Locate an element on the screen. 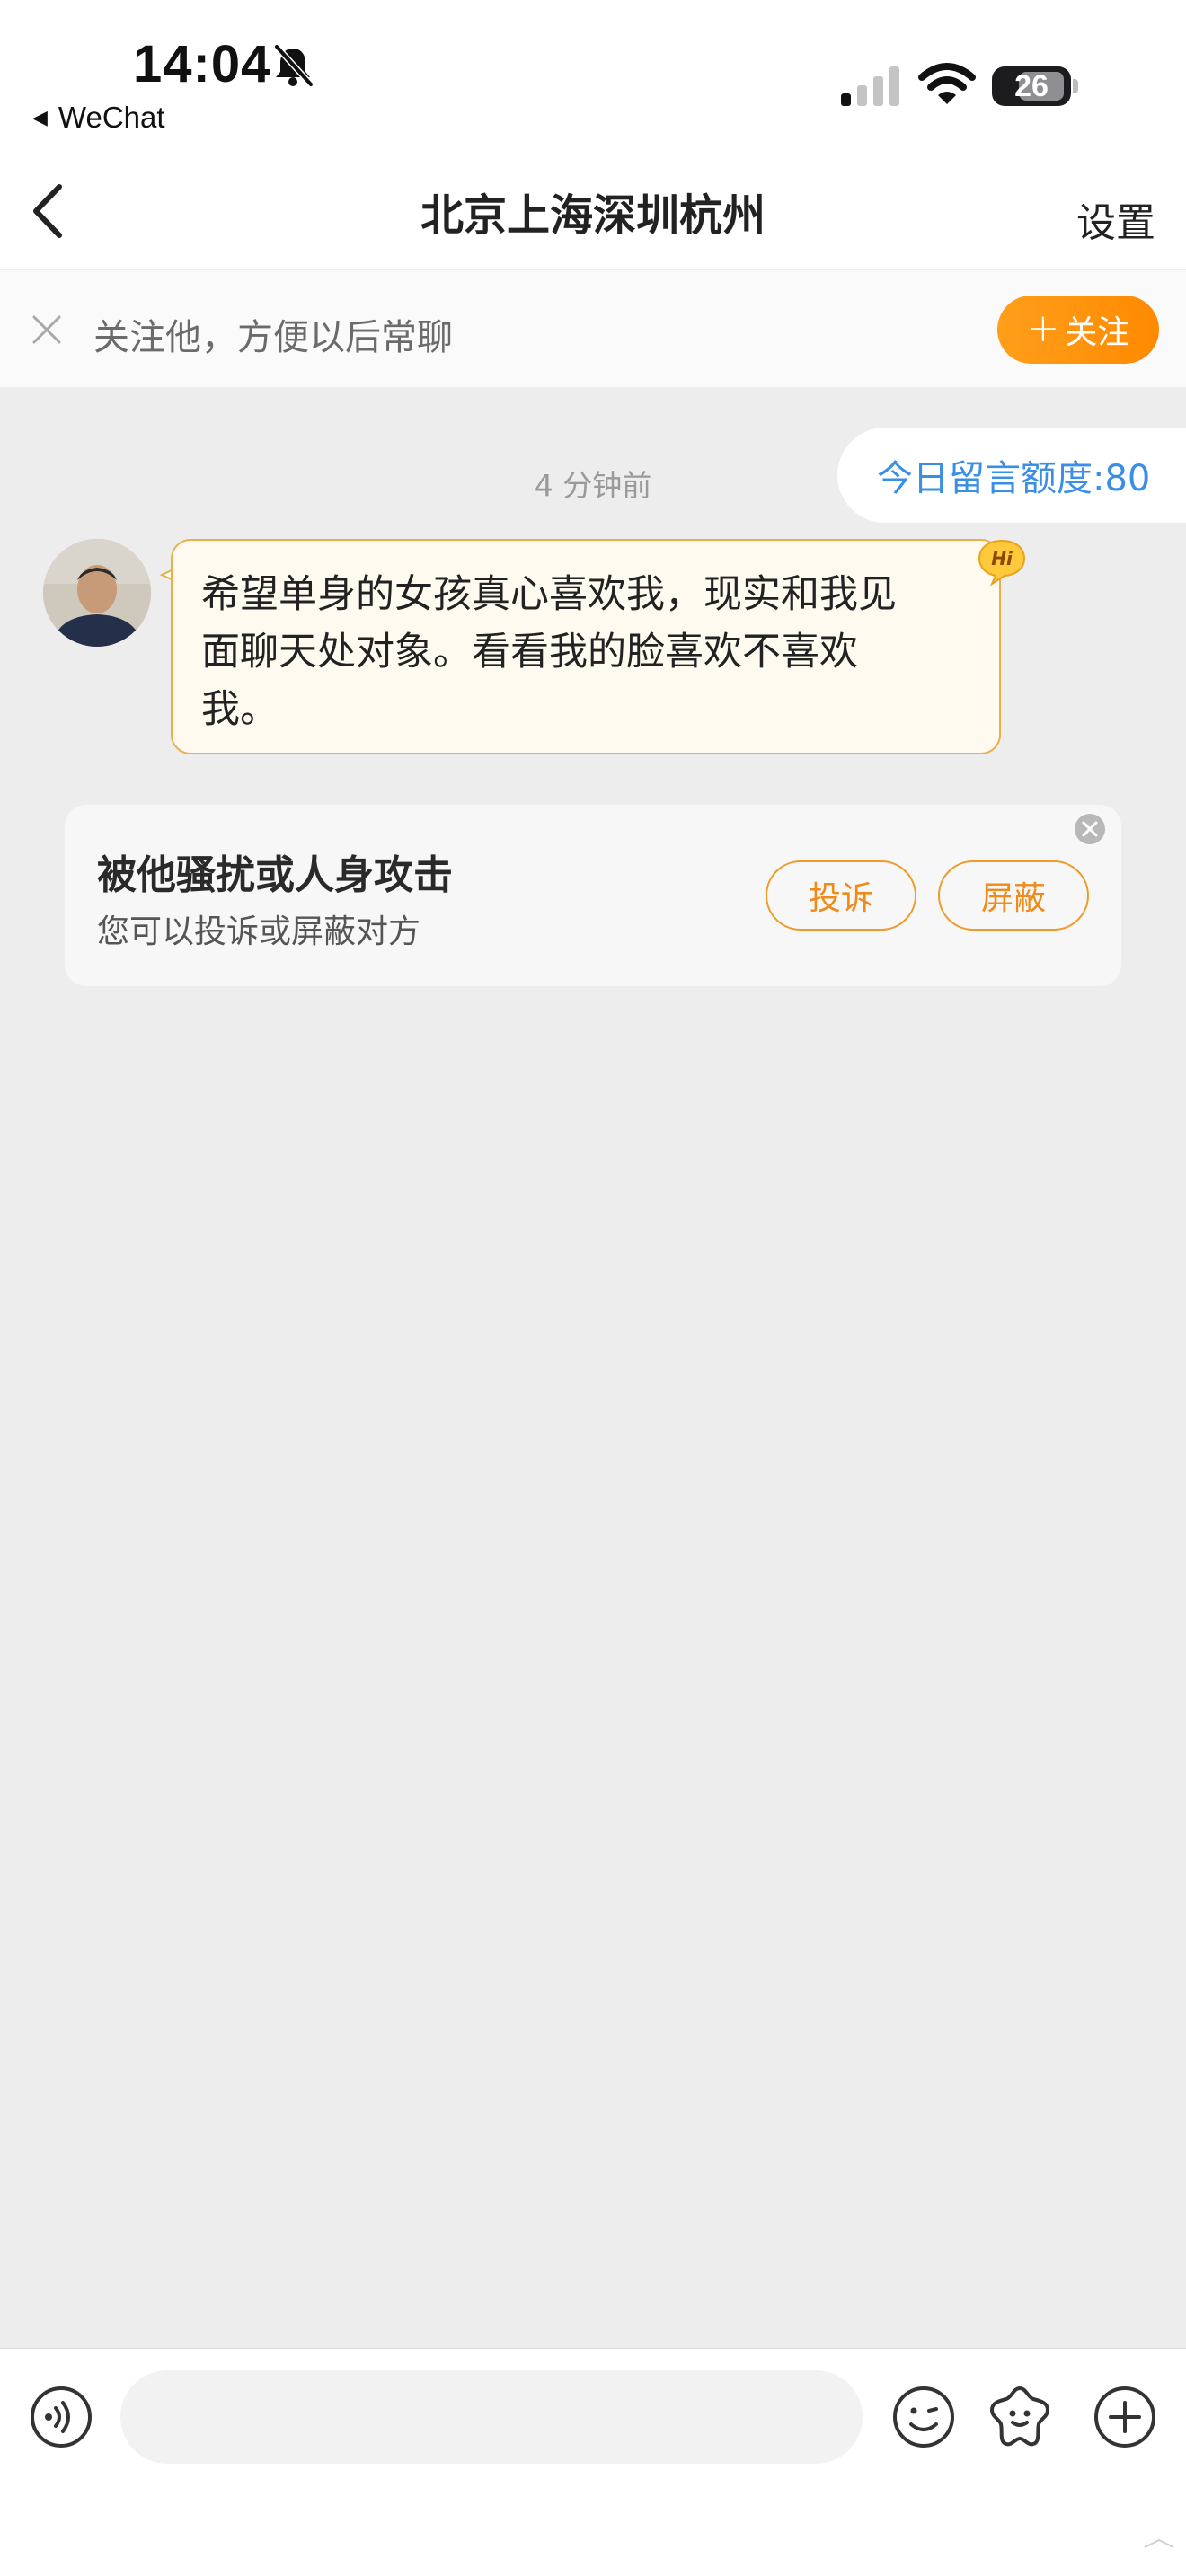 The height and width of the screenshot is (2576, 1186). sticker-icon is located at coordinates (1020, 2416).